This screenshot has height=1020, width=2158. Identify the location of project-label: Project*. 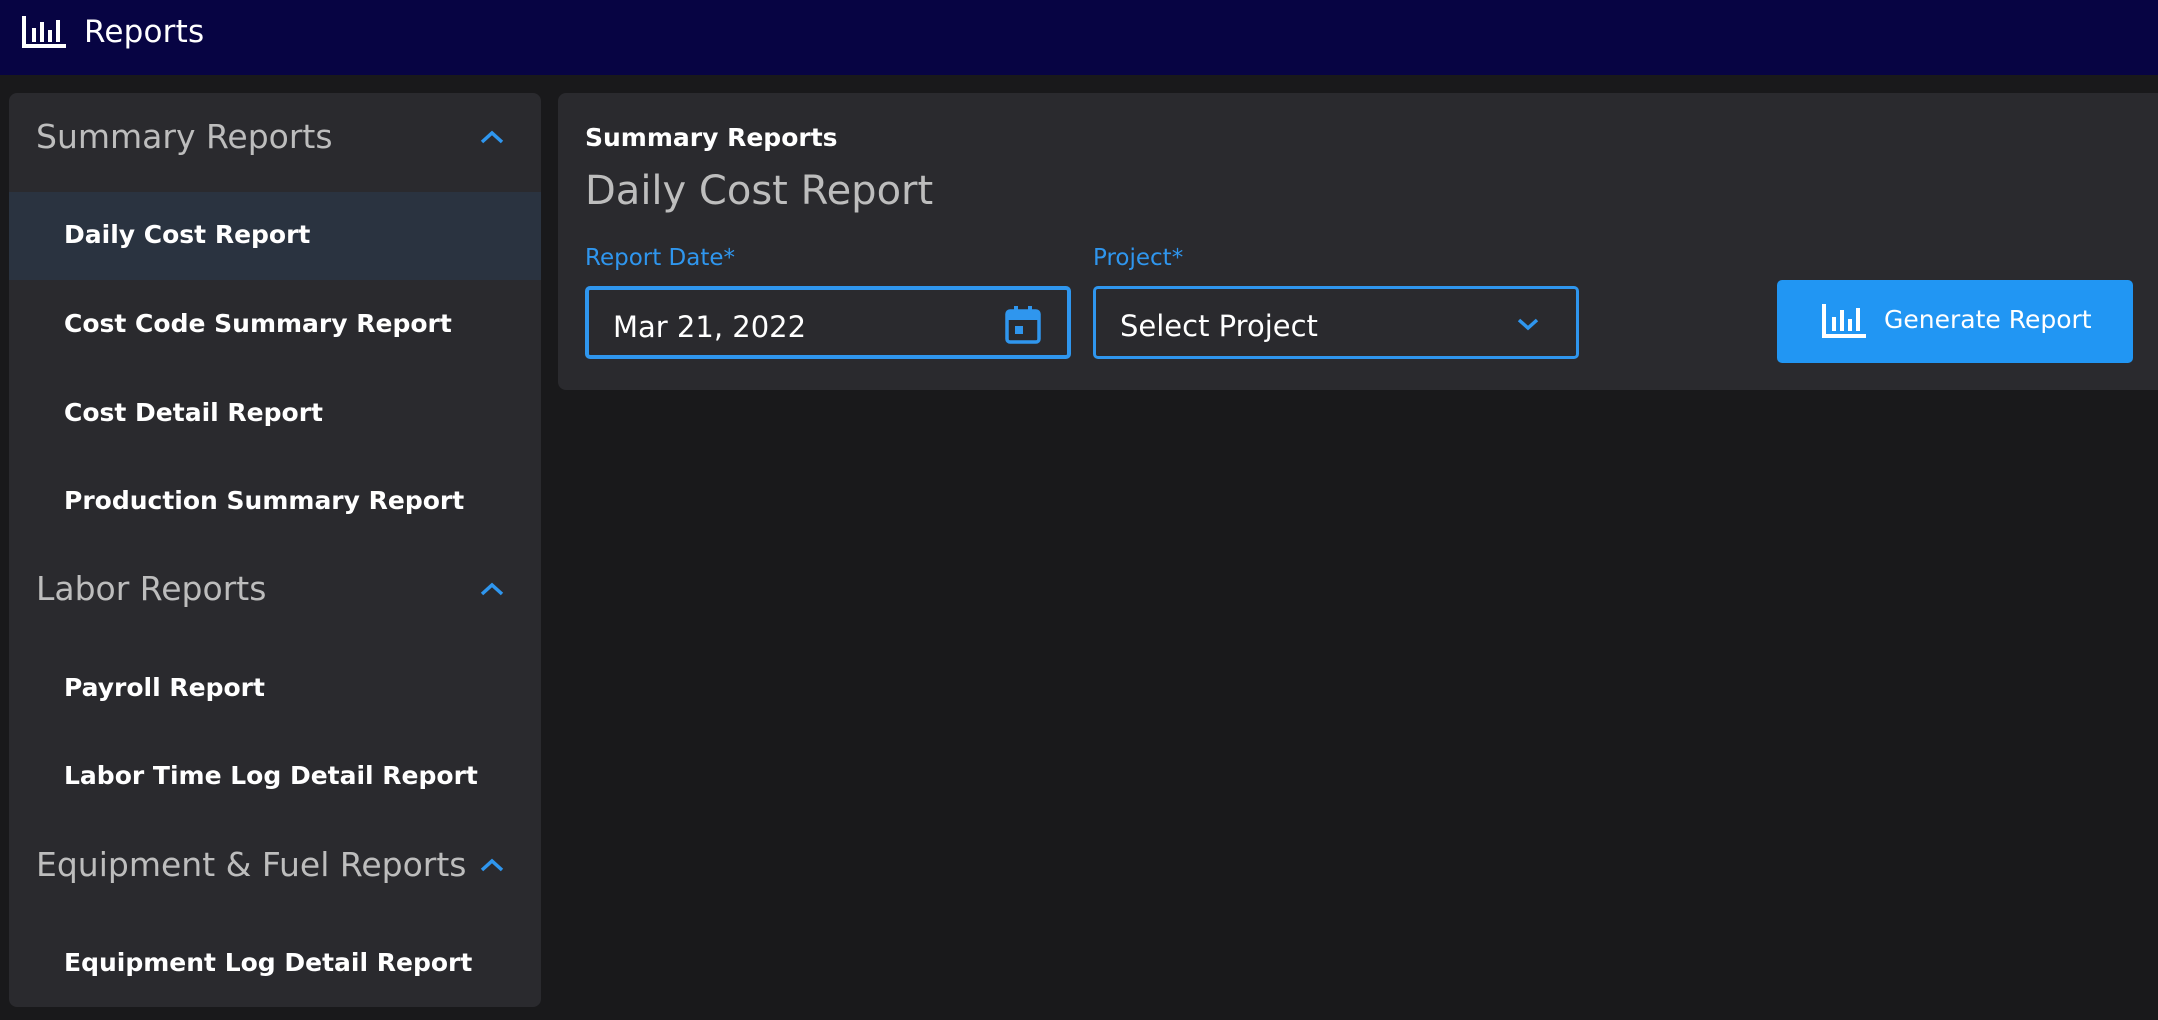
(1138, 258).